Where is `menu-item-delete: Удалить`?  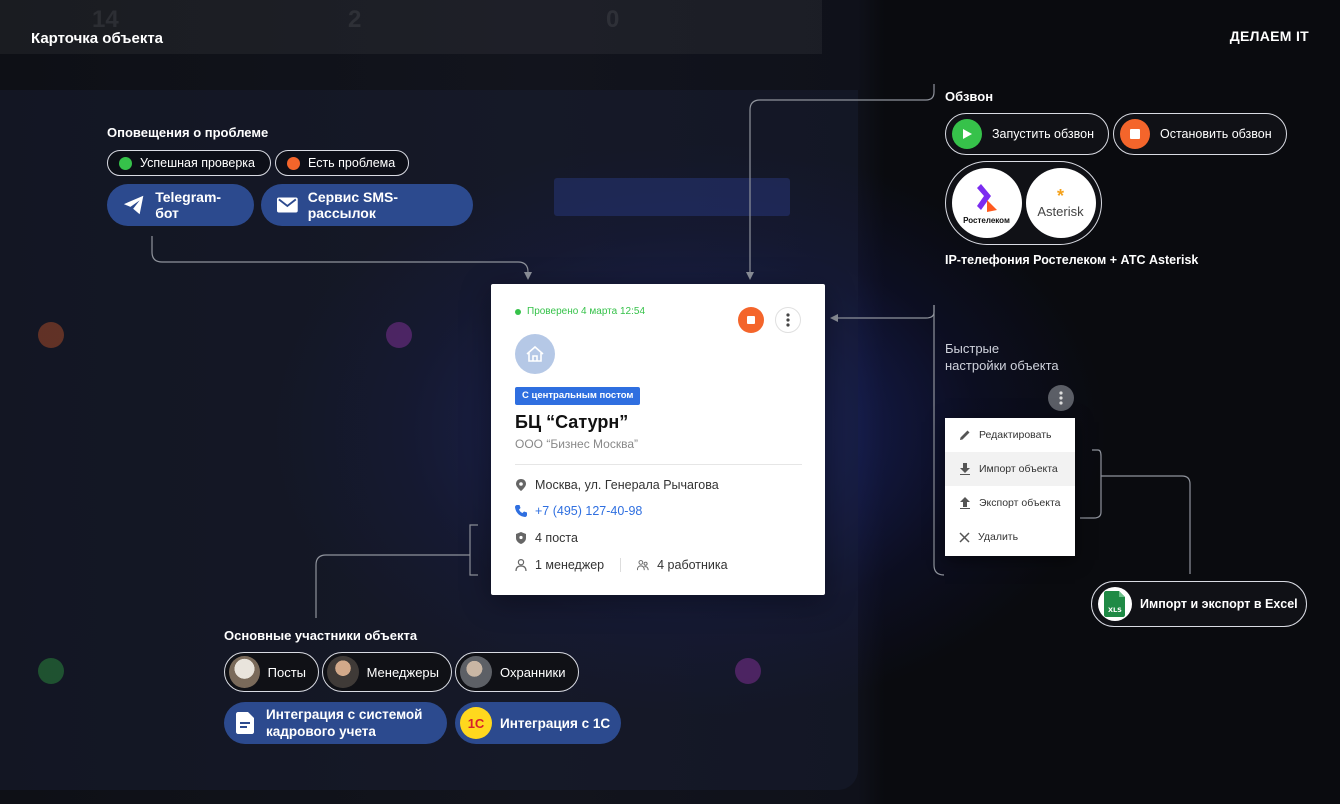 menu-item-delete: Удалить is located at coordinates (1010, 537).